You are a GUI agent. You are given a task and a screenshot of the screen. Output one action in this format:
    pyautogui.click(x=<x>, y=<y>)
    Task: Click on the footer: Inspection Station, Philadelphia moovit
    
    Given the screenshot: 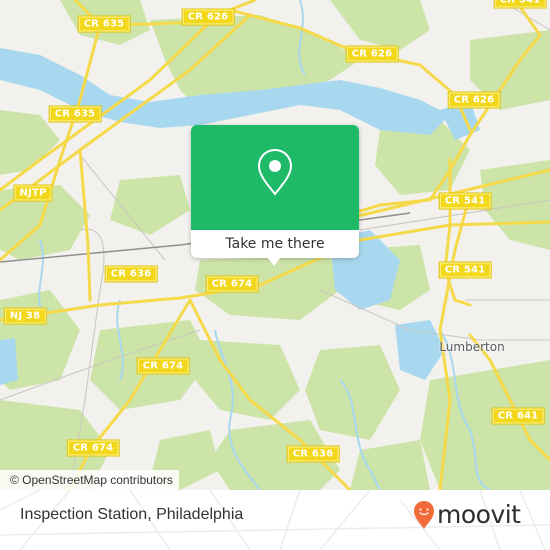 What is the action you would take?
    pyautogui.click(x=275, y=520)
    